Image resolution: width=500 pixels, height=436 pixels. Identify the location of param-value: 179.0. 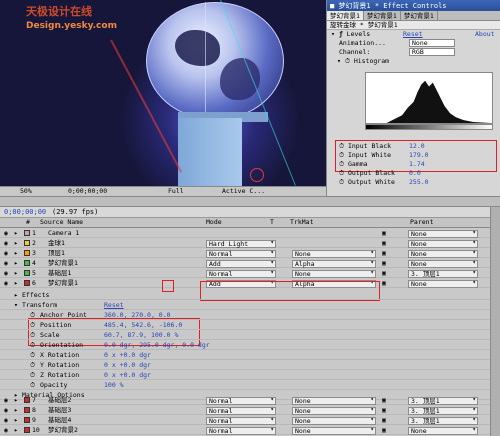
(419, 155).